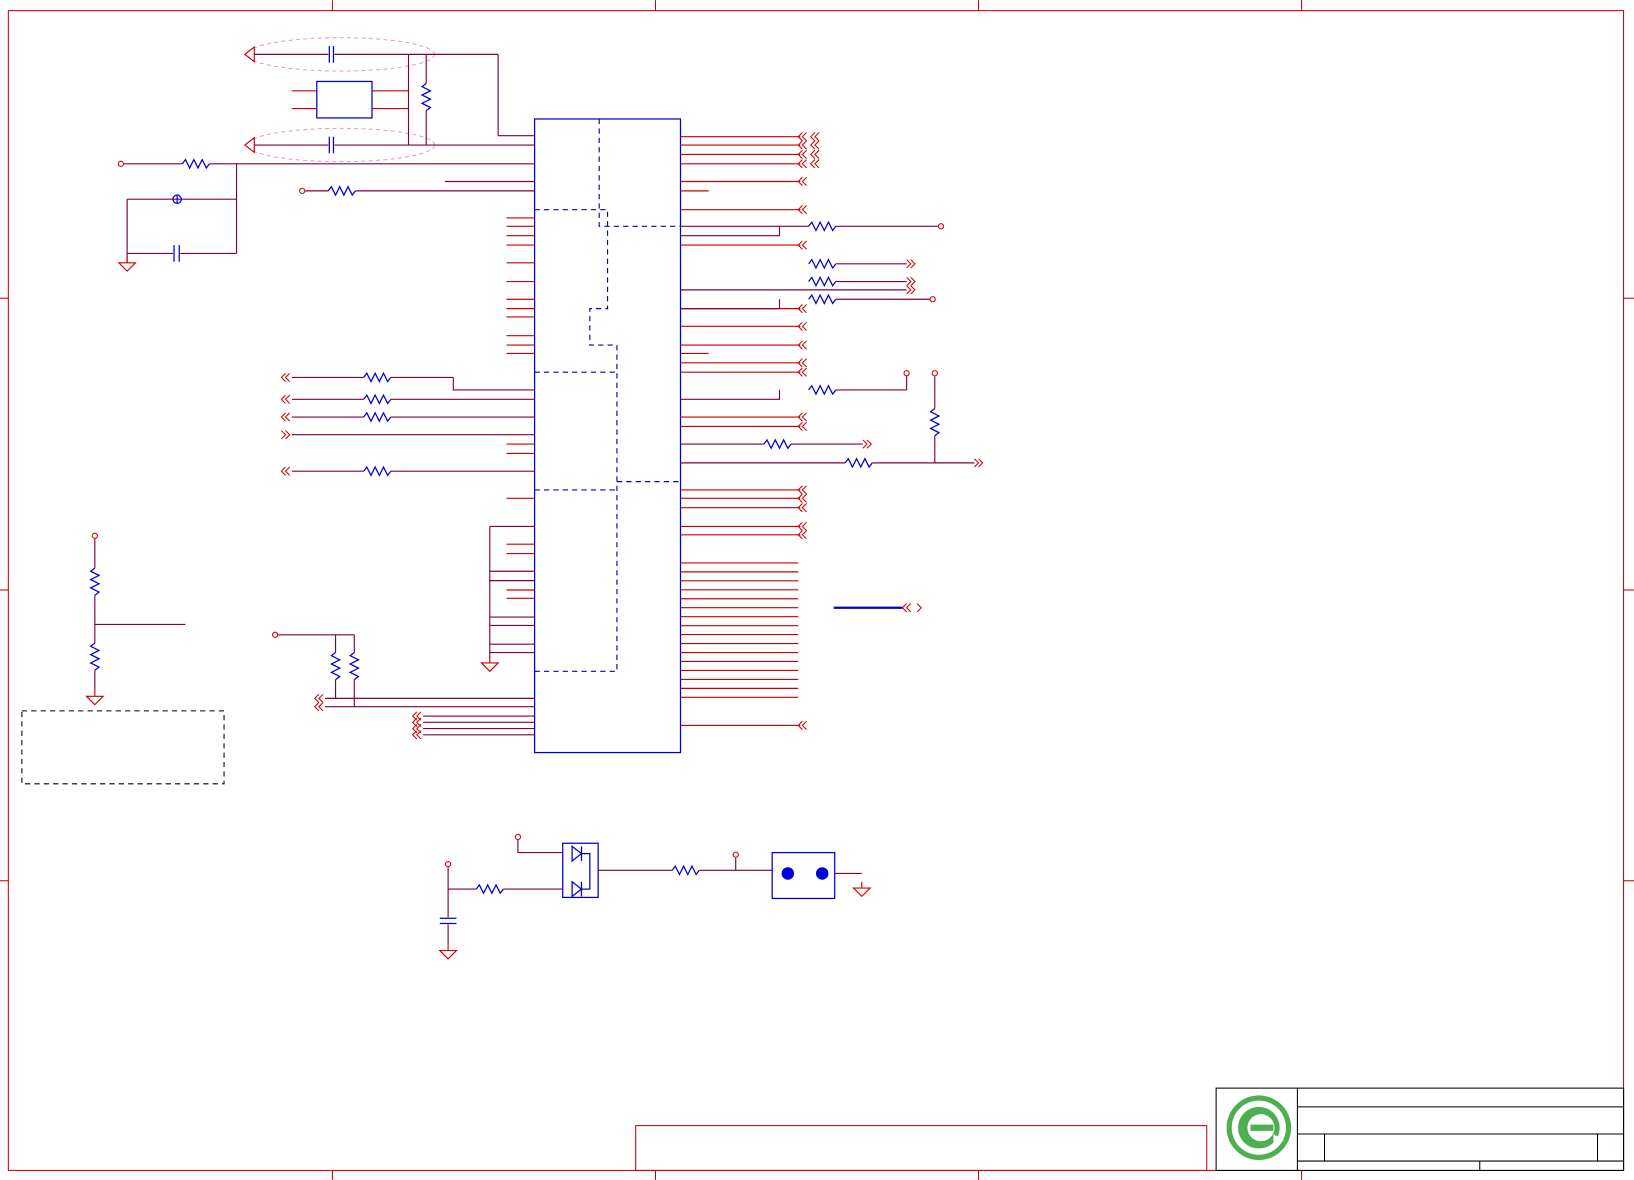 This screenshot has height=1180, width=1634. Describe the element at coordinates (407, 424) in the screenshot. I see `left-signal-routes` at that location.